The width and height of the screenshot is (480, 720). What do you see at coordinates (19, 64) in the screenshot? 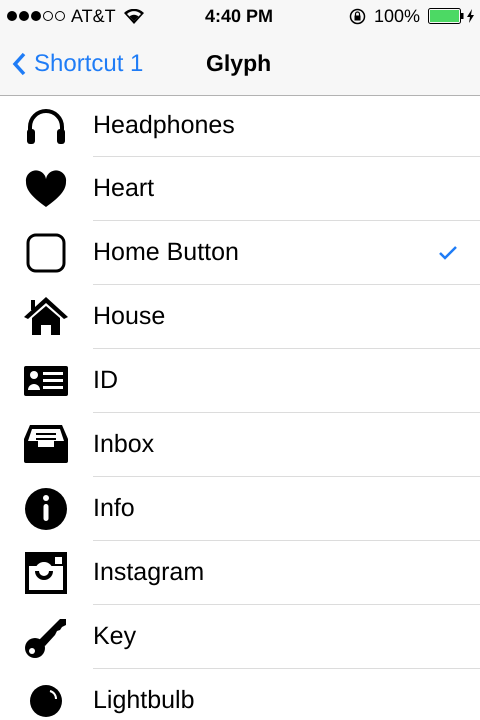
I see `chevron-left-icon` at bounding box center [19, 64].